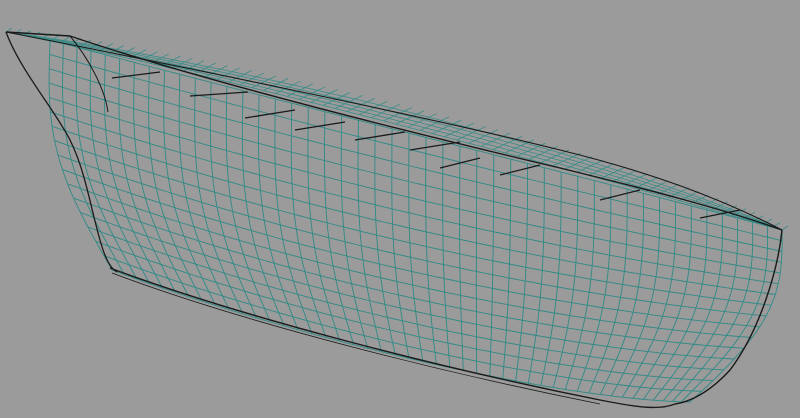 The image size is (800, 418). Describe the element at coordinates (61, 152) in the screenshot. I see `bow-stem` at that location.